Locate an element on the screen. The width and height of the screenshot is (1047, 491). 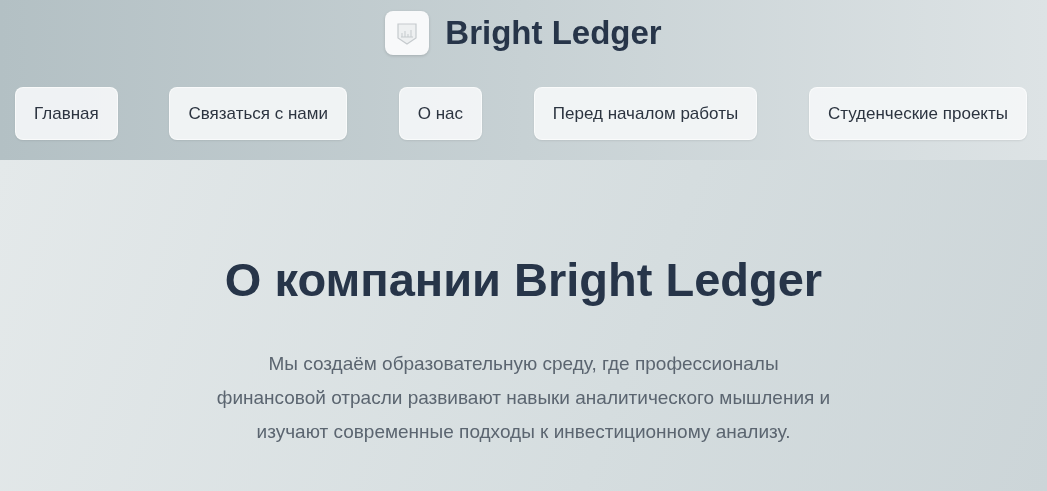
logo-icon is located at coordinates (407, 33).